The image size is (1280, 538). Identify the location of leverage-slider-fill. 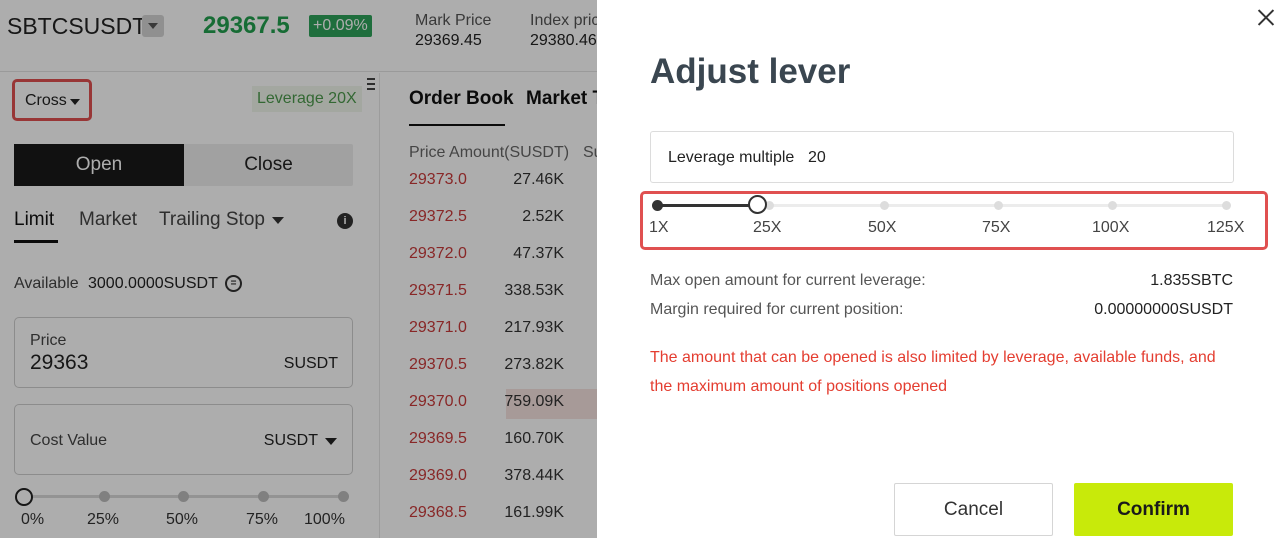
(707, 205).